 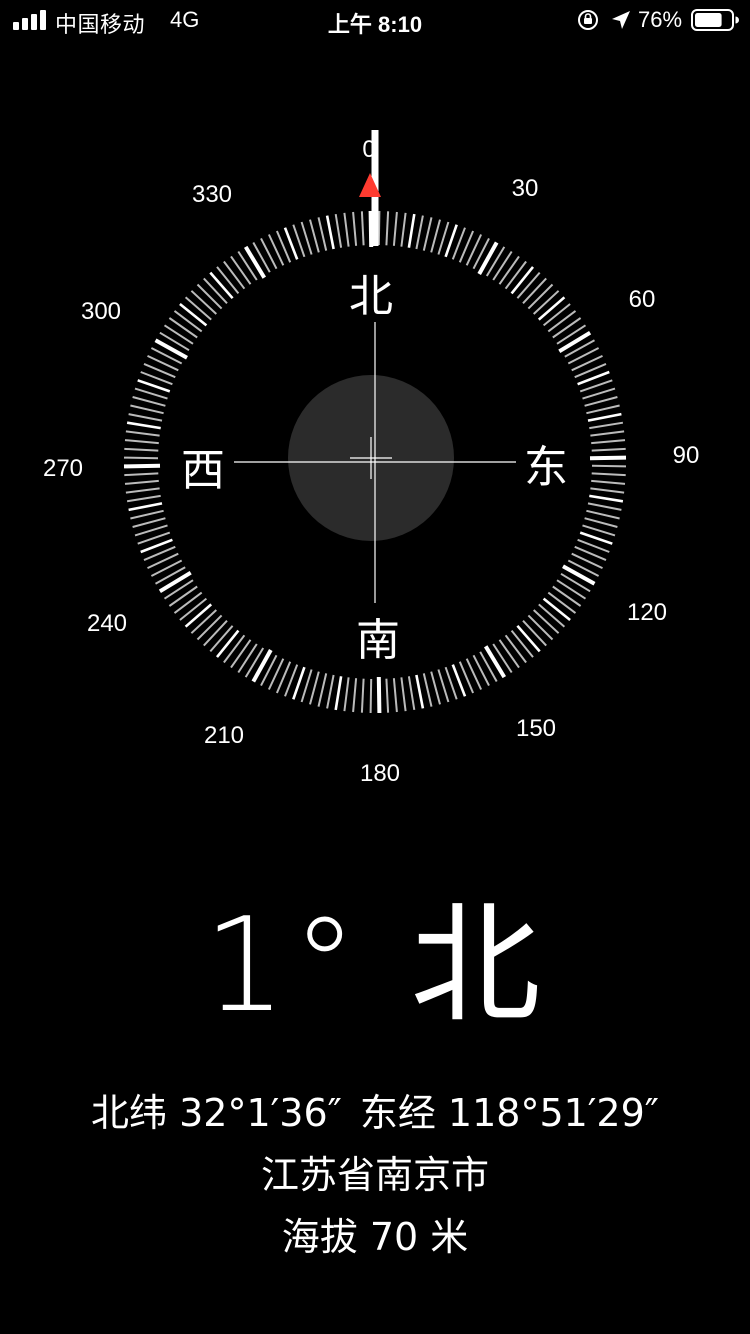 What do you see at coordinates (374, 1175) in the screenshot?
I see `city-name: 江苏省南京市` at bounding box center [374, 1175].